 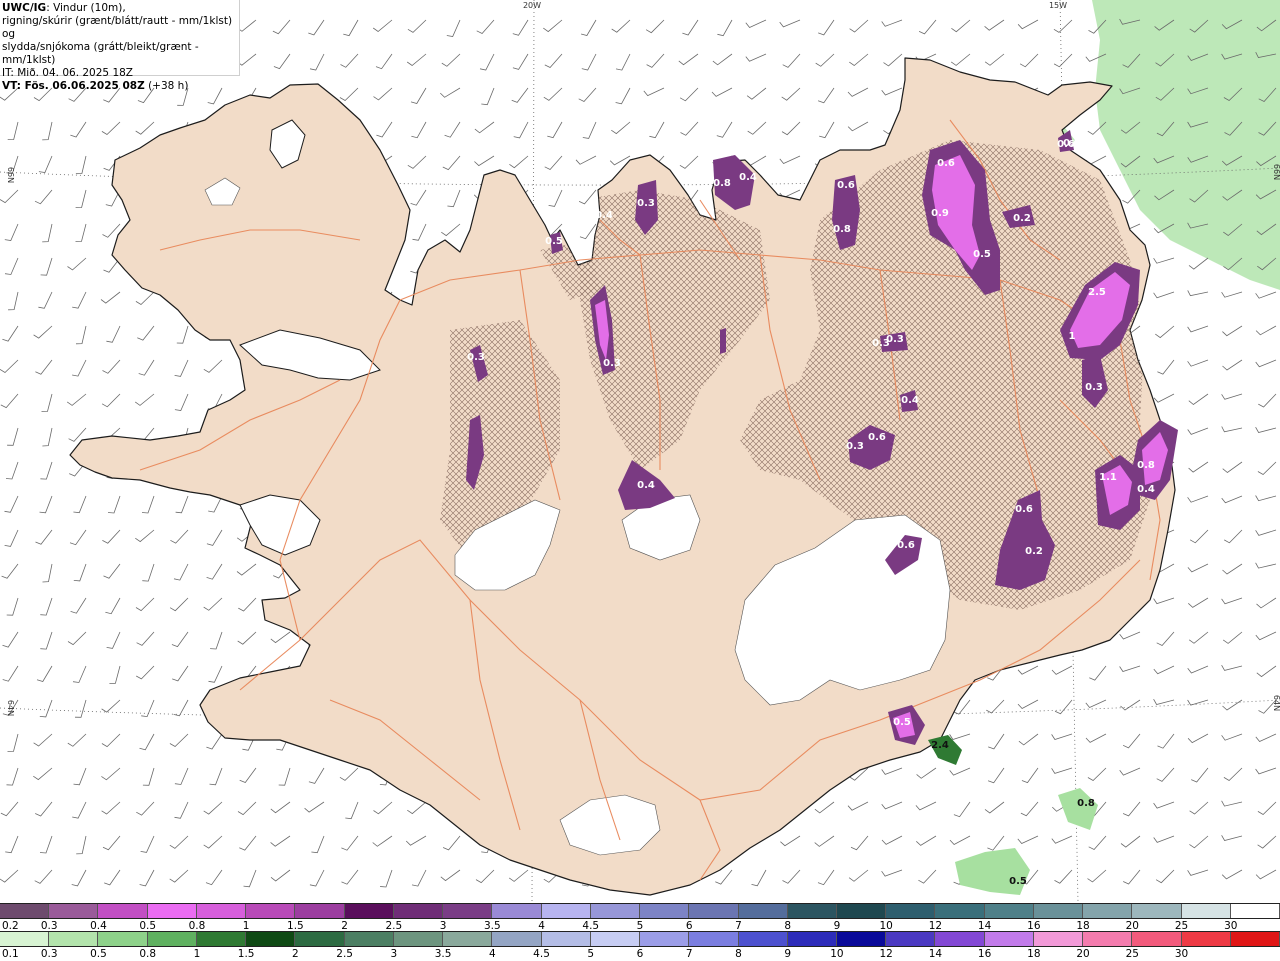 I want to click on lon-label-15w: 15W, so click(x=1058, y=5).